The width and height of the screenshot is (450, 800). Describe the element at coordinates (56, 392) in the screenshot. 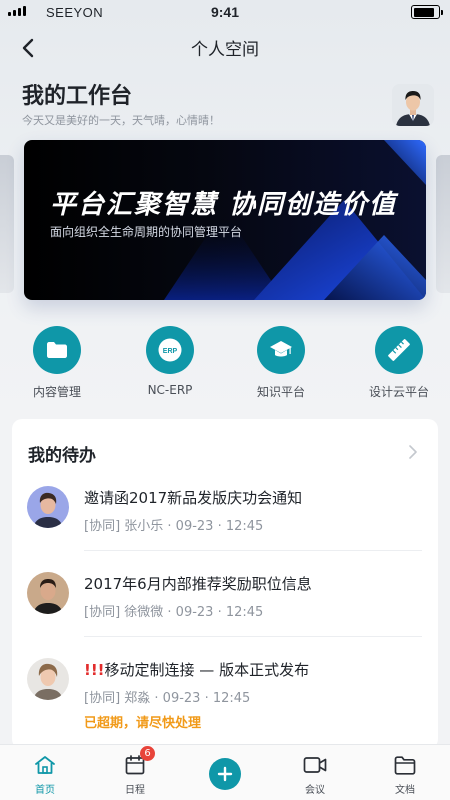

I see `app-label: 内容管理` at that location.